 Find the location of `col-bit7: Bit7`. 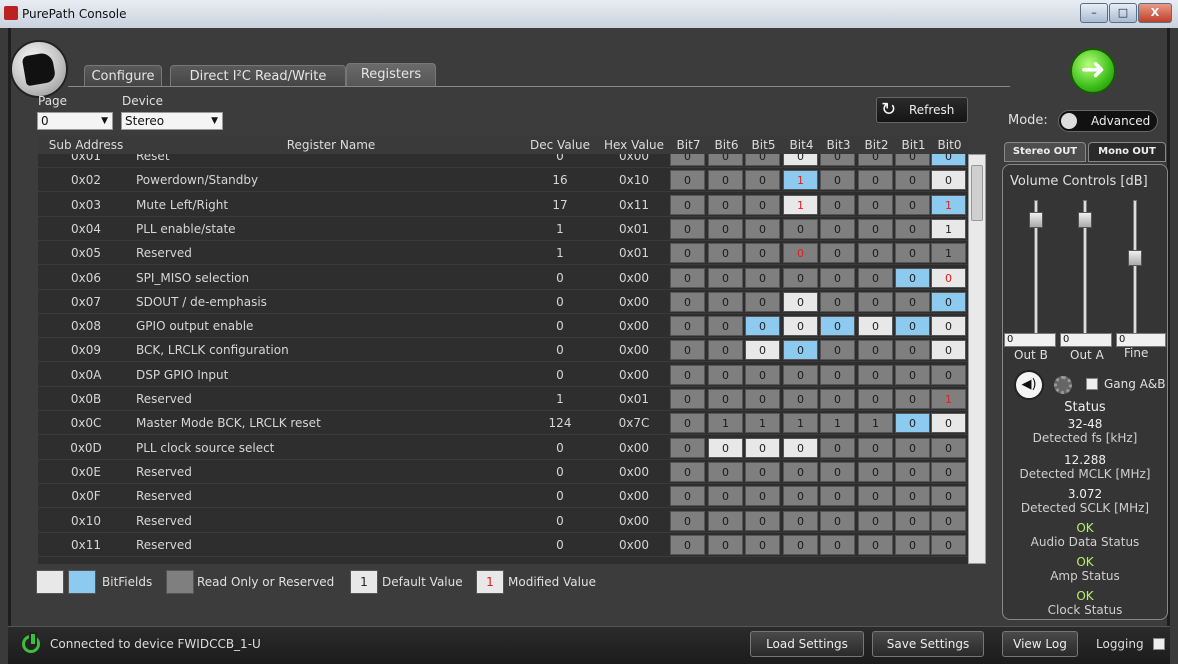

col-bit7: Bit7 is located at coordinates (688, 145).